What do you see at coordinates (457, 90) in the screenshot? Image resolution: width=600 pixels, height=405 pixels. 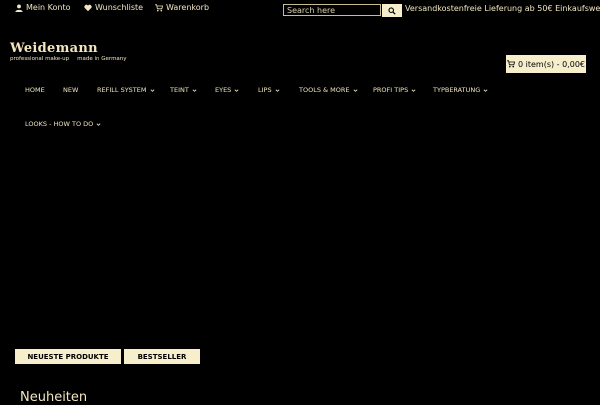 I see `nav-item-label: TYPBERATUNG` at bounding box center [457, 90].